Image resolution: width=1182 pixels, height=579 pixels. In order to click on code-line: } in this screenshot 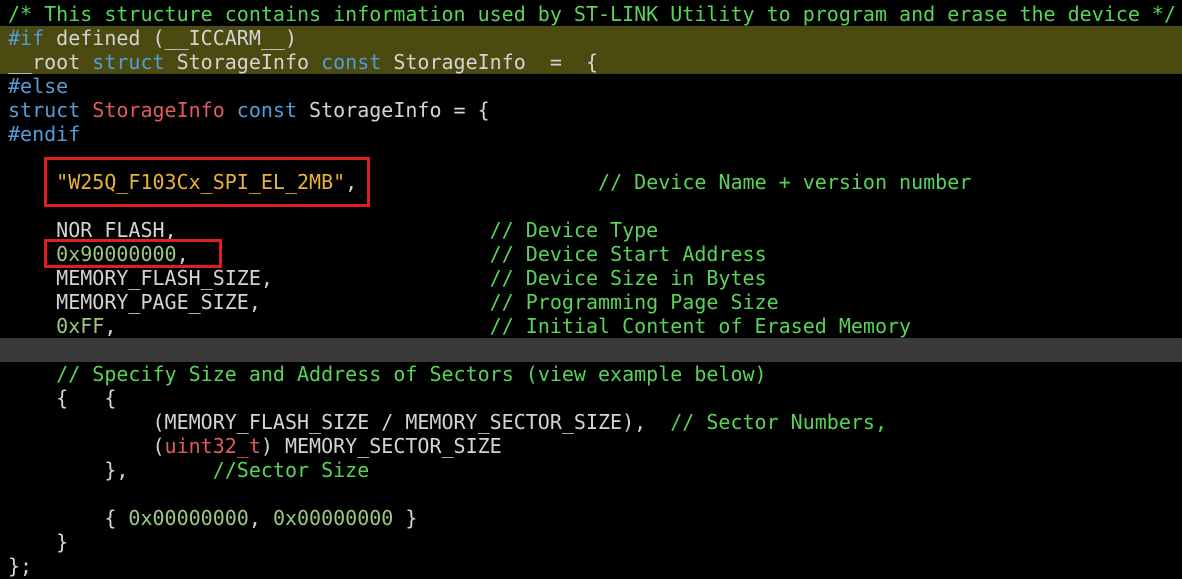, I will do `click(591, 542)`.